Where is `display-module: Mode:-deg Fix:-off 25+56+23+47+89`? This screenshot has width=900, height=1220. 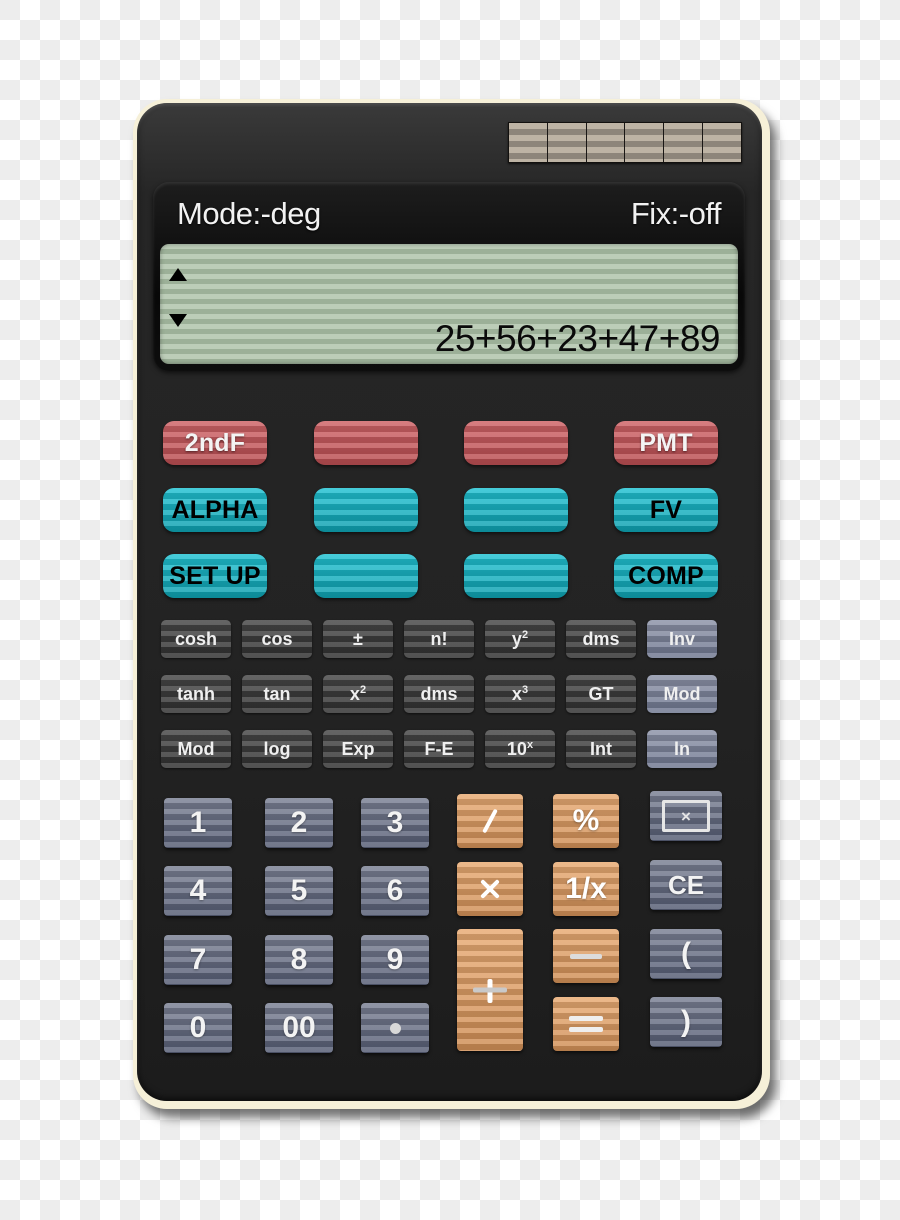
display-module: Mode:-deg Fix:-off 25+56+23+47+89 is located at coordinates (449, 276).